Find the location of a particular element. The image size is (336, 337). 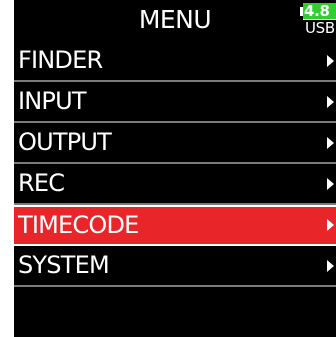

menu-item-label: INPUT is located at coordinates (52, 101).